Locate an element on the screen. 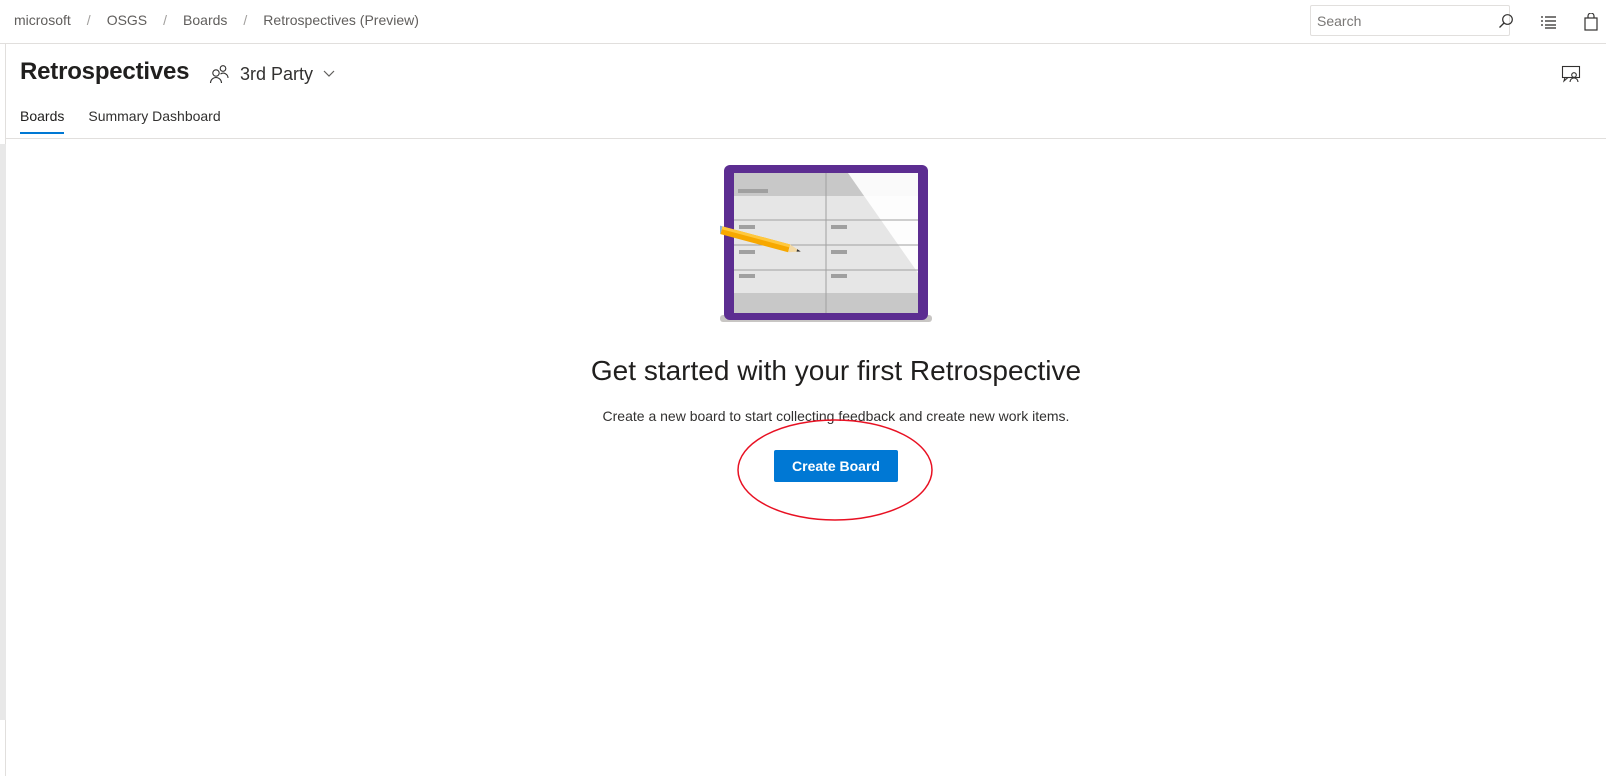 The image size is (1606, 776). search-box is located at coordinates (1411, 20).